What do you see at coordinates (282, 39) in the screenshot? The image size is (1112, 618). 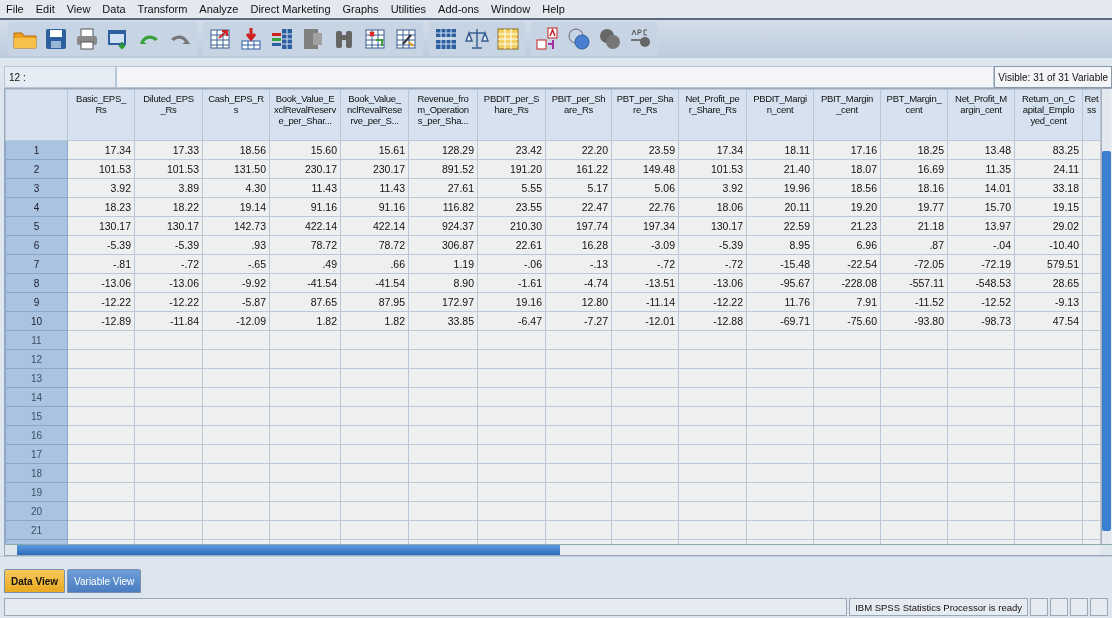 I see `variables-icon` at bounding box center [282, 39].